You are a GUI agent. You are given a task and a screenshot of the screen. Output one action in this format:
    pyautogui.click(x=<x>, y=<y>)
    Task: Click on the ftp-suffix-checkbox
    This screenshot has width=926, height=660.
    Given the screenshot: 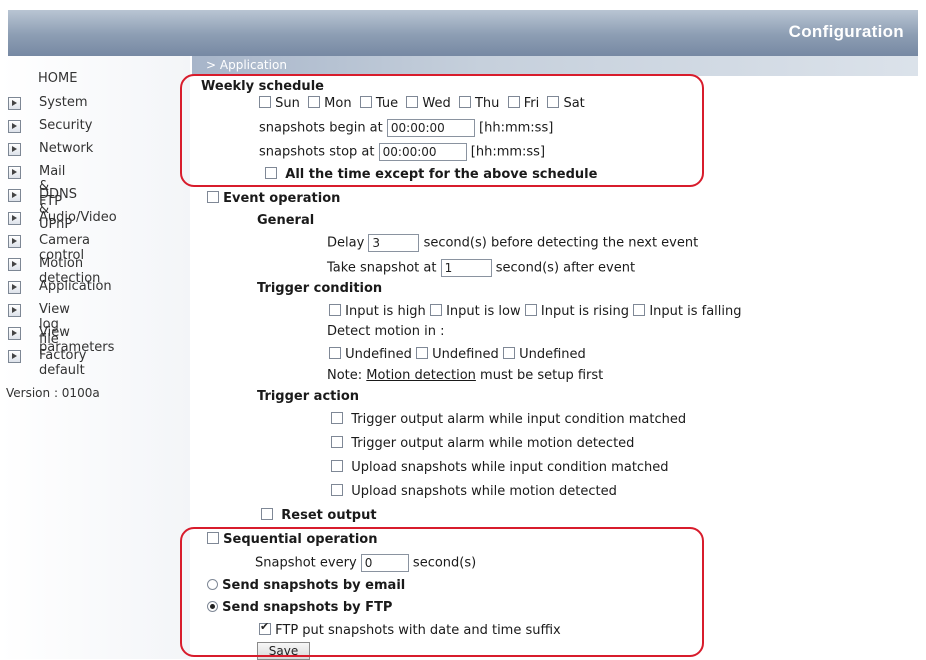 What is the action you would take?
    pyautogui.click(x=265, y=627)
    